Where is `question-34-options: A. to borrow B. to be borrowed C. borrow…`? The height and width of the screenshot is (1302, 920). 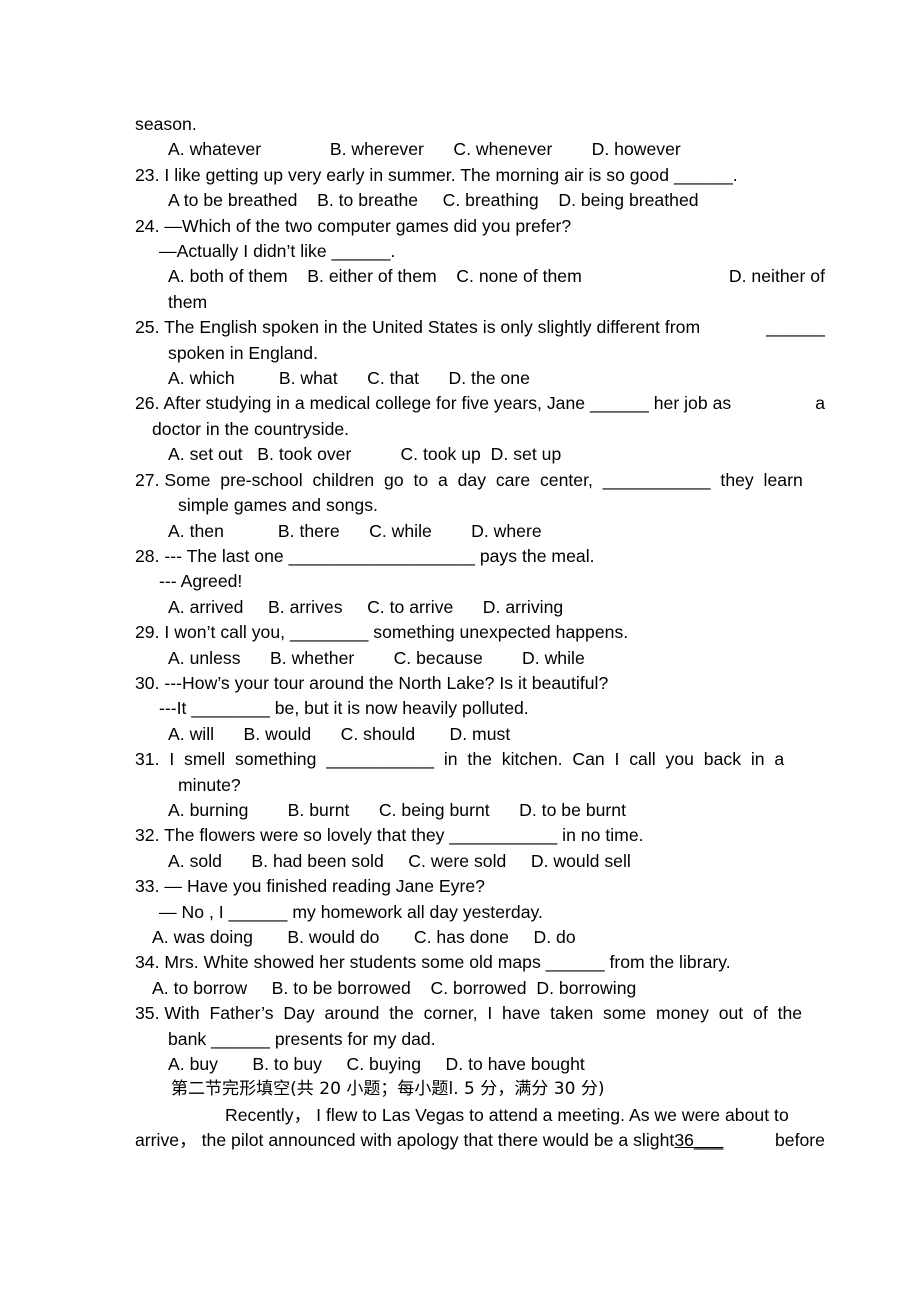
question-34-options: A. to borrow B. to be borrowed C. borrow… is located at coordinates (394, 987).